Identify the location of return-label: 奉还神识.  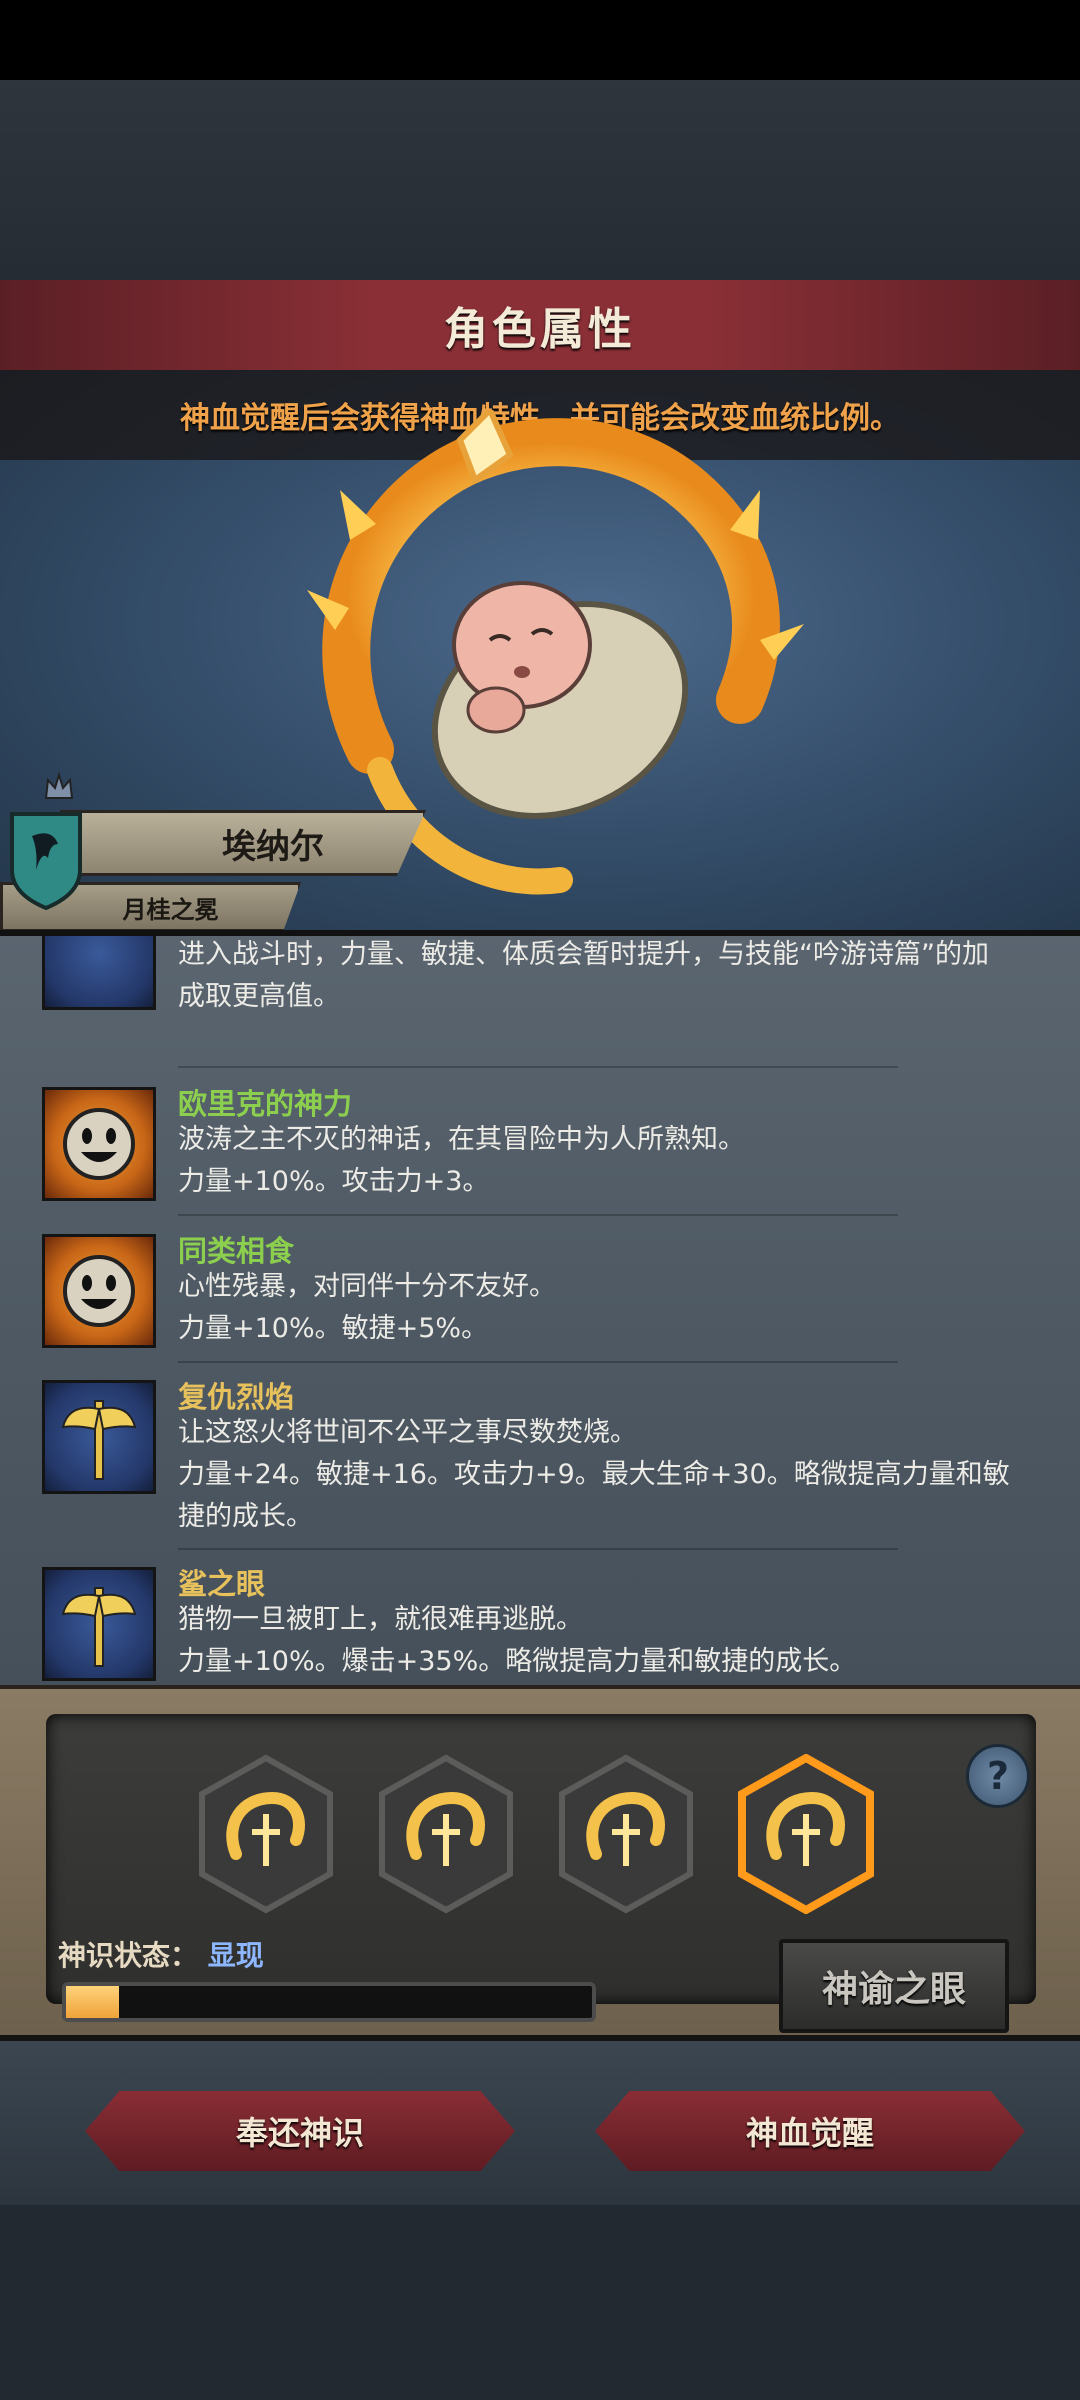
(299, 2133).